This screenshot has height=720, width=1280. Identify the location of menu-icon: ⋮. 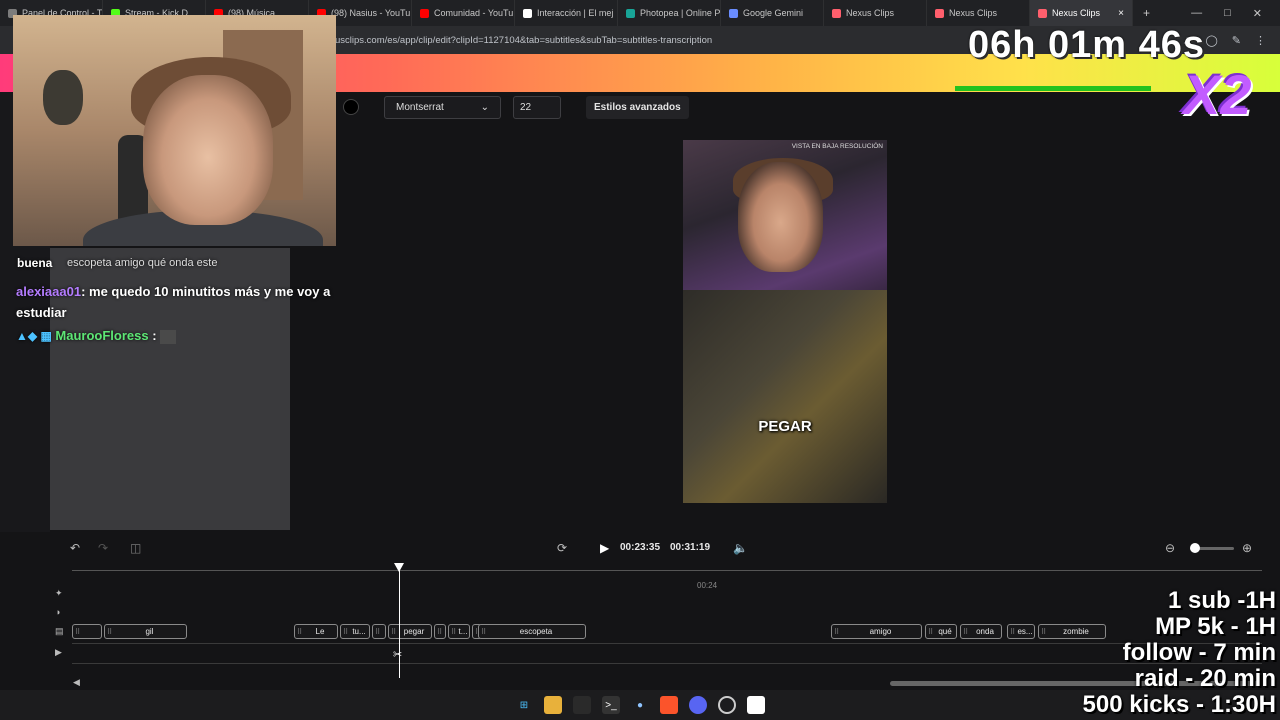
(1260, 40).